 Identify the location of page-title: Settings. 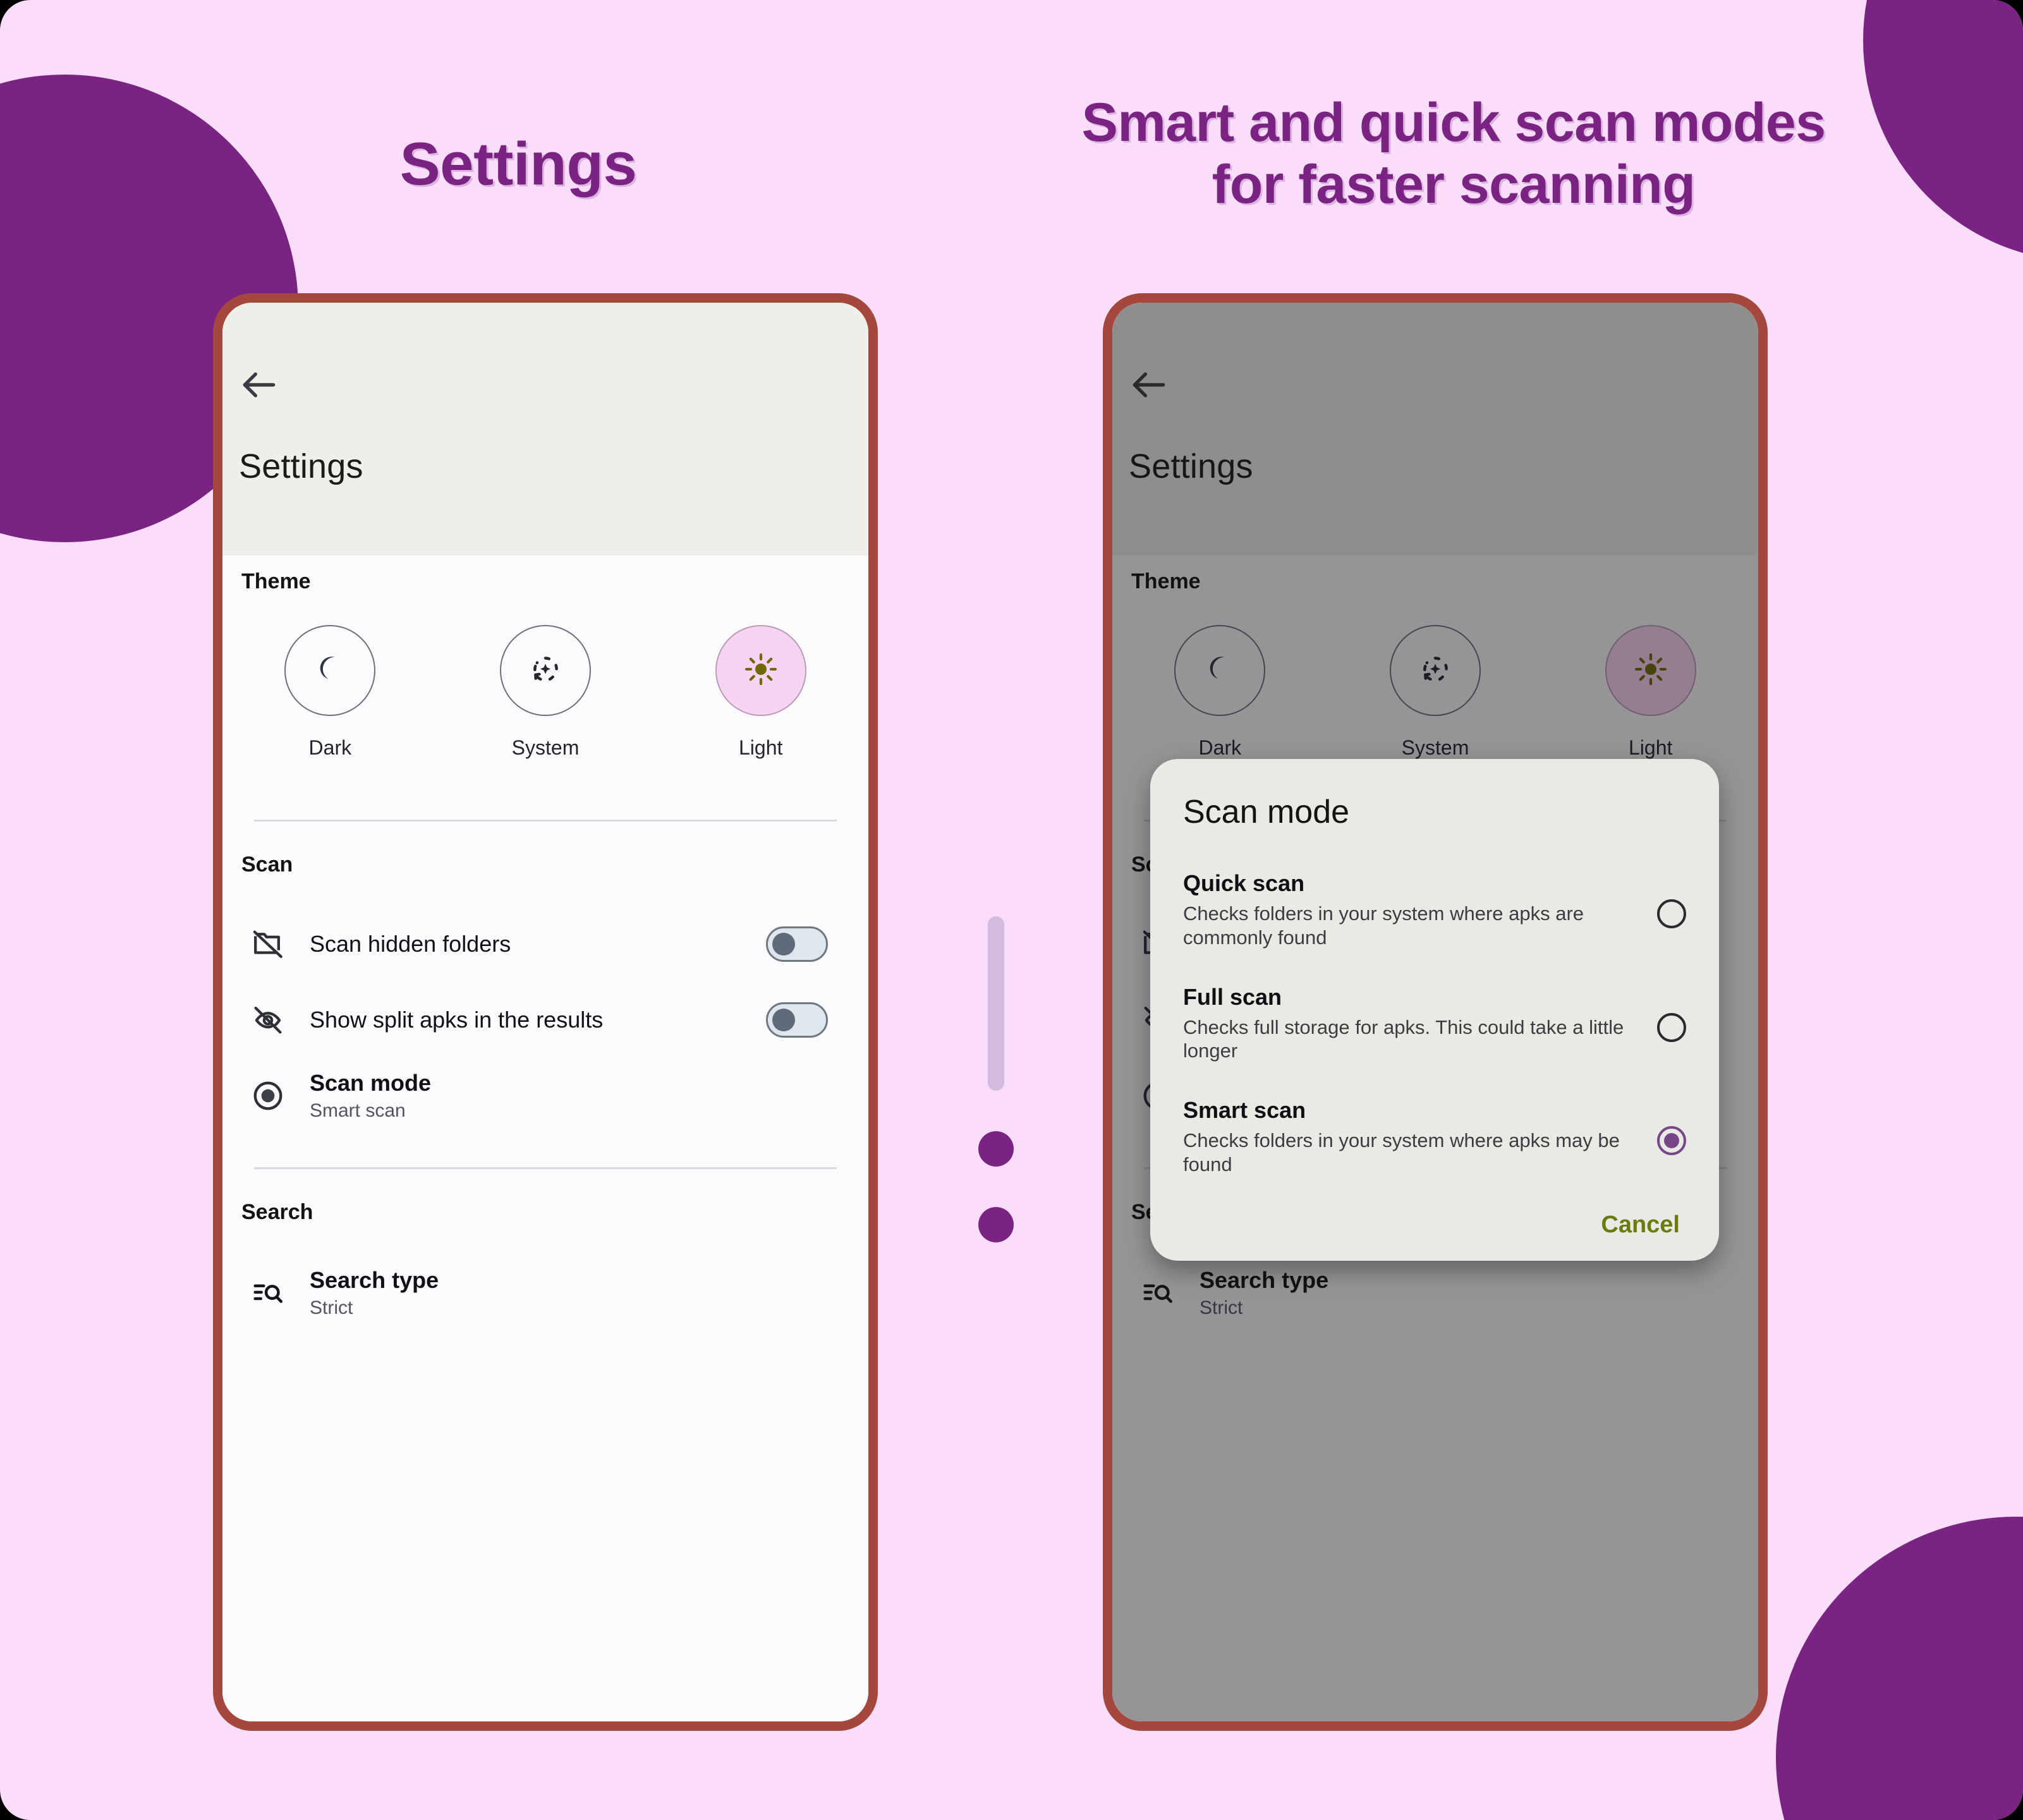
(301, 466).